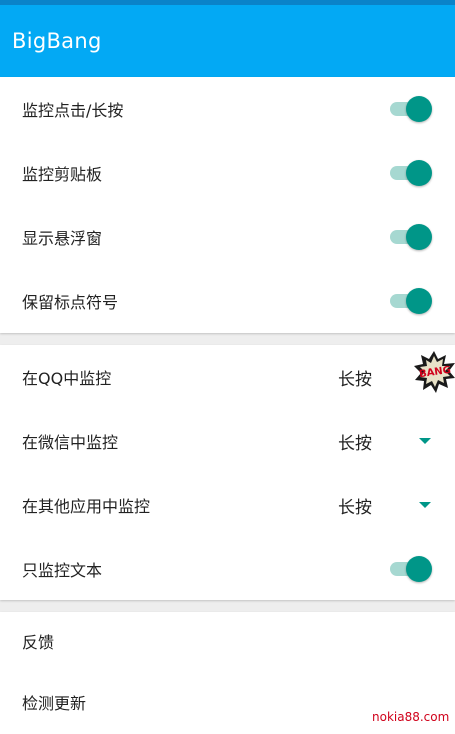 The image size is (455, 734). Describe the element at coordinates (411, 237) in the screenshot. I see `floating-window-switch` at that location.